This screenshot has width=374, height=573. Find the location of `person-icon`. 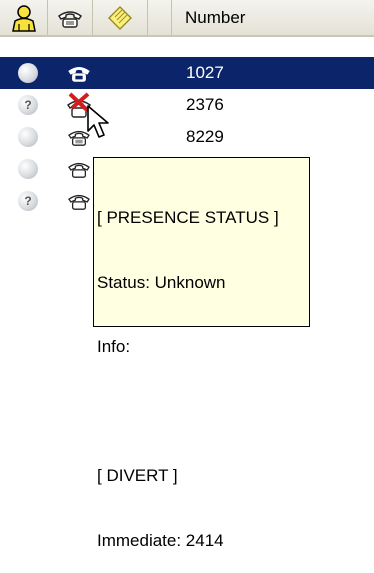

person-icon is located at coordinates (23, 18).